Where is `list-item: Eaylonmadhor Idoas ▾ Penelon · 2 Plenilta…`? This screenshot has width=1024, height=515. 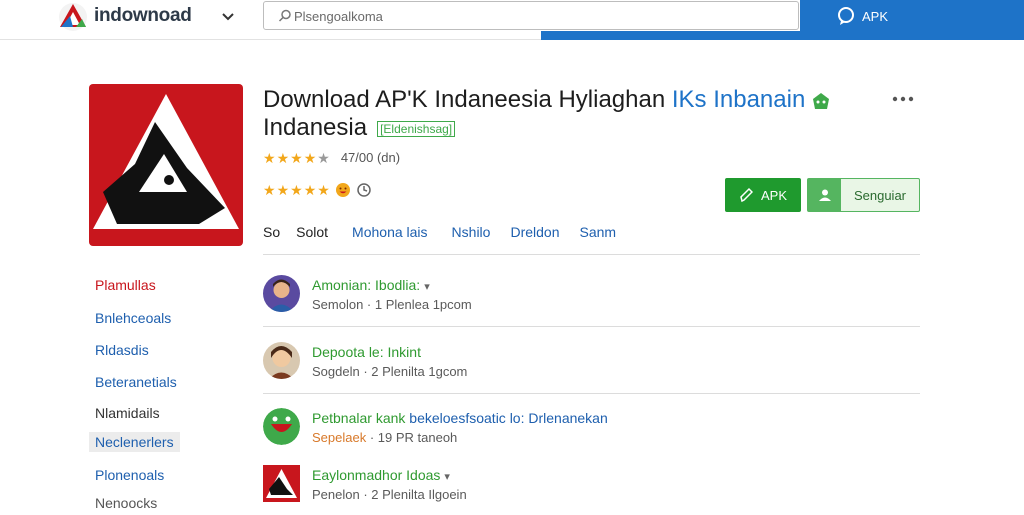
list-item: Eaylonmadhor Idoas ▾ Penelon · 2 Plenilta… is located at coordinates (591, 490).